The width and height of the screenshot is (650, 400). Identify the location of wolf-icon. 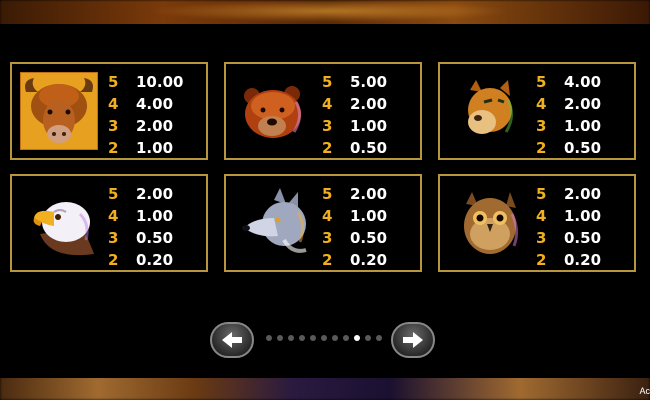
(273, 223).